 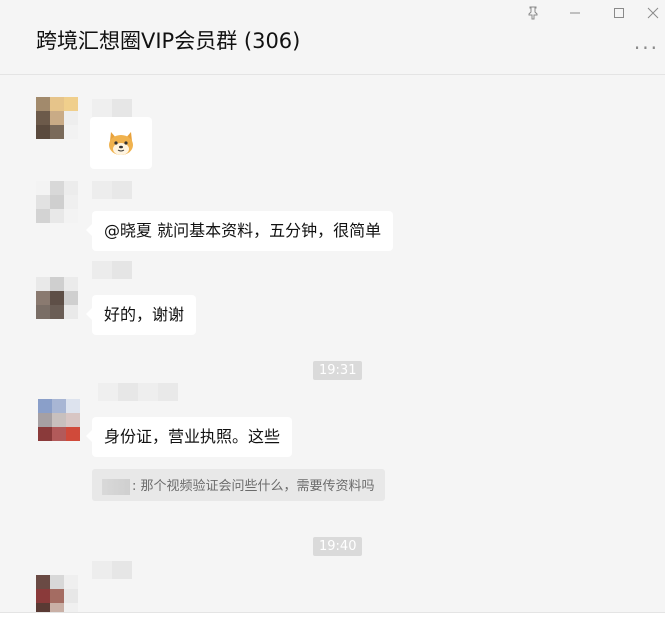 I want to click on sticker-message, so click(x=121, y=143).